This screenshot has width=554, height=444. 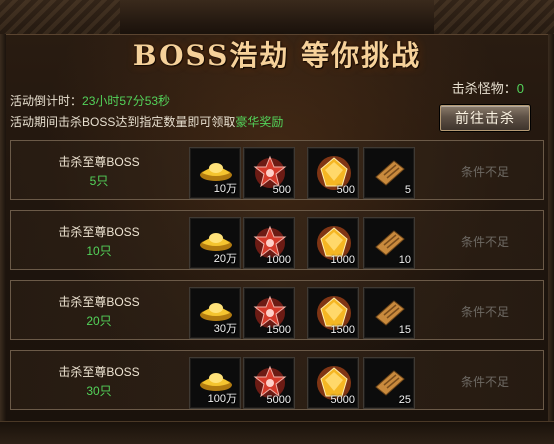 I want to click on reward-qty: 5, so click(x=407, y=190).